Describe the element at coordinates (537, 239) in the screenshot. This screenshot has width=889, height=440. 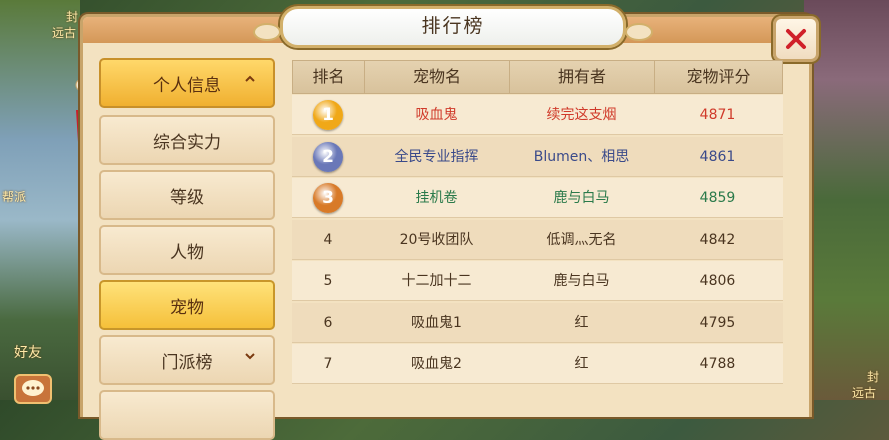
I see `table-row: 4 20号收团队 低调灬无名 4842` at that location.